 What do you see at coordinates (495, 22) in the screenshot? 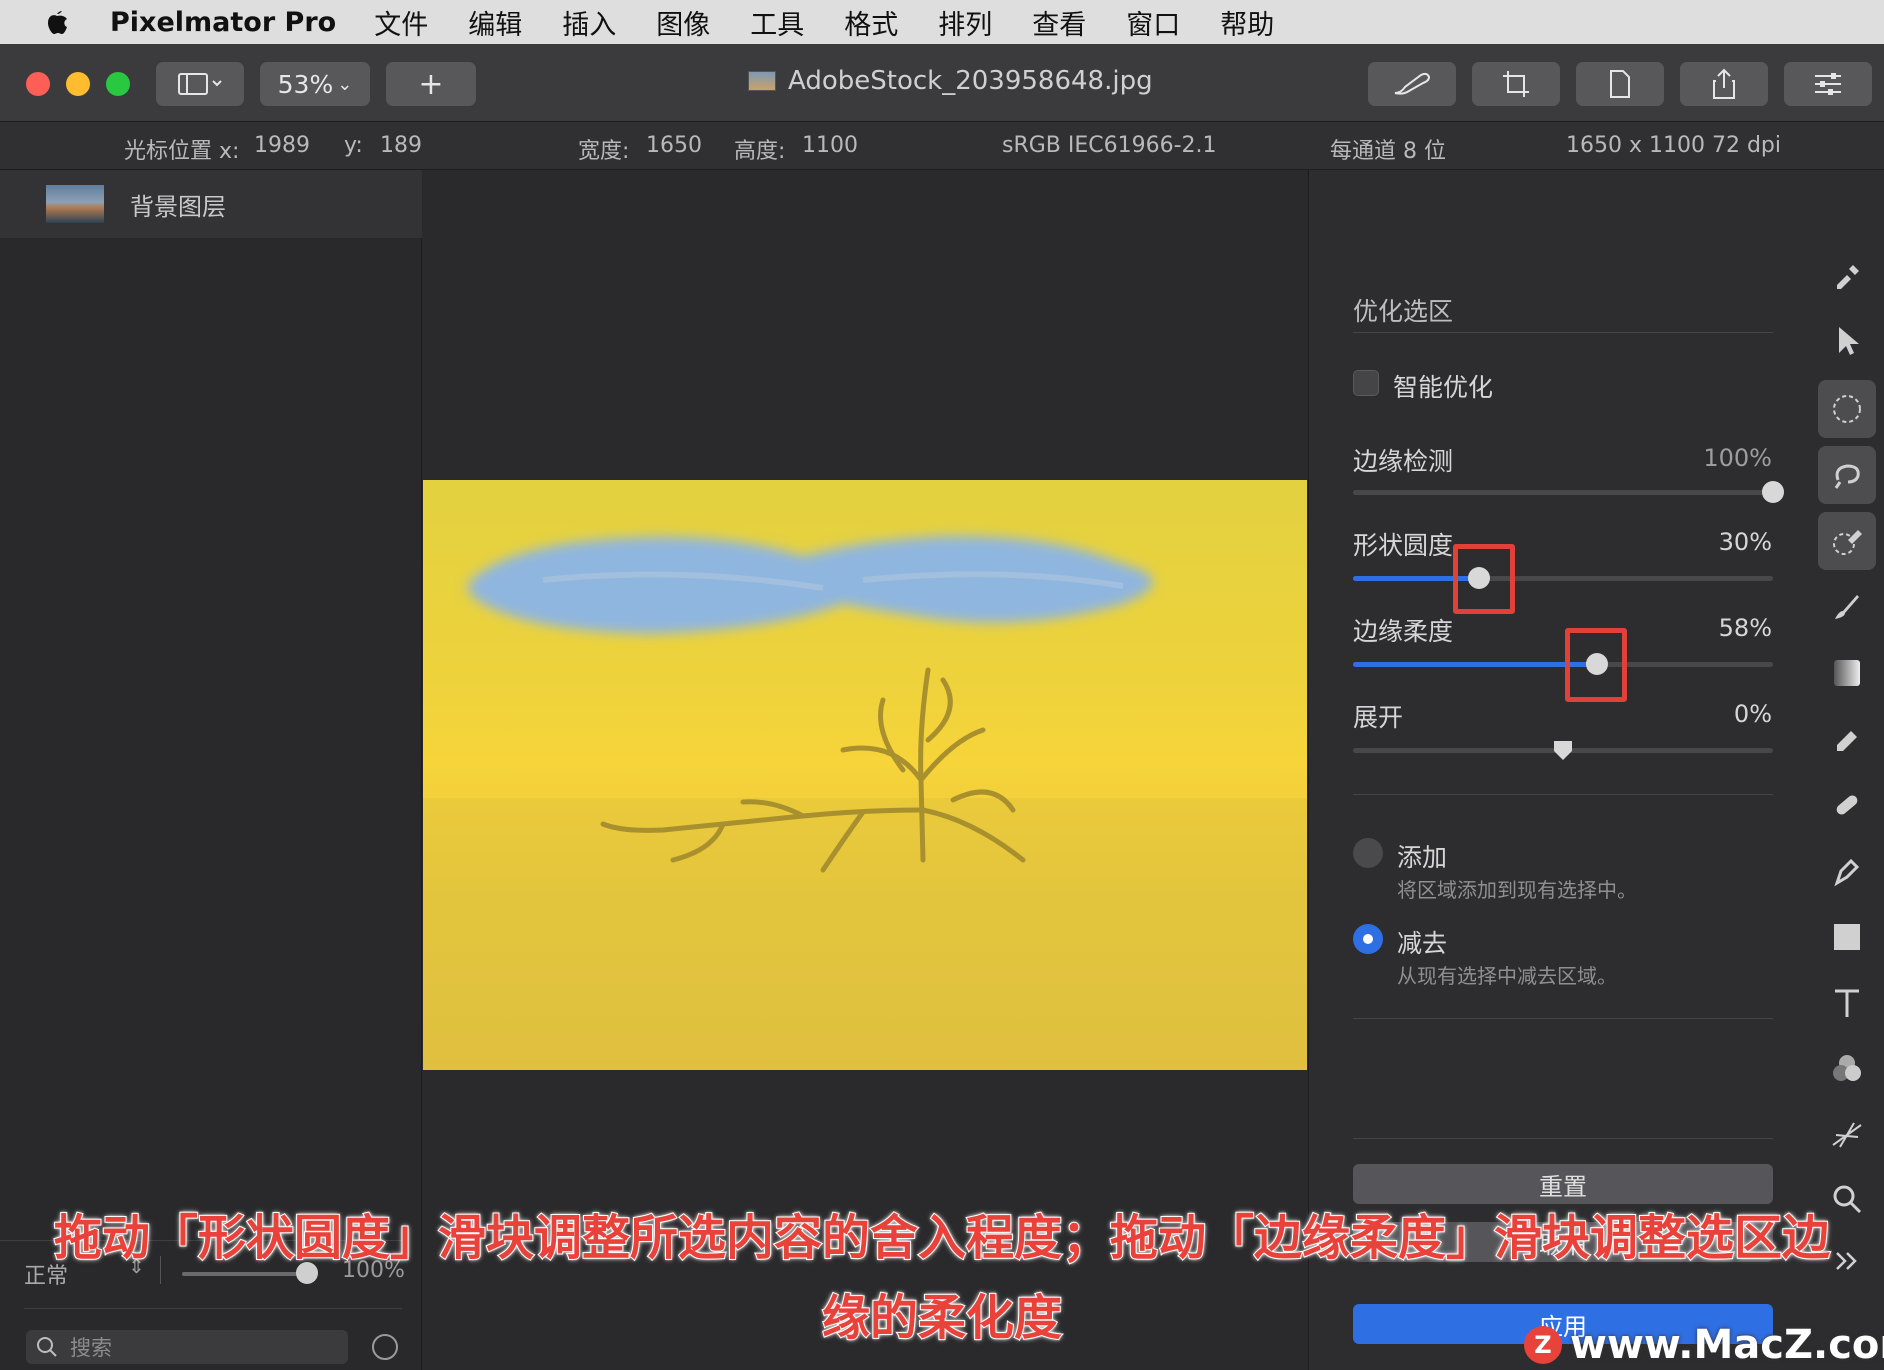
I see `menu-edit: 编辑` at bounding box center [495, 22].